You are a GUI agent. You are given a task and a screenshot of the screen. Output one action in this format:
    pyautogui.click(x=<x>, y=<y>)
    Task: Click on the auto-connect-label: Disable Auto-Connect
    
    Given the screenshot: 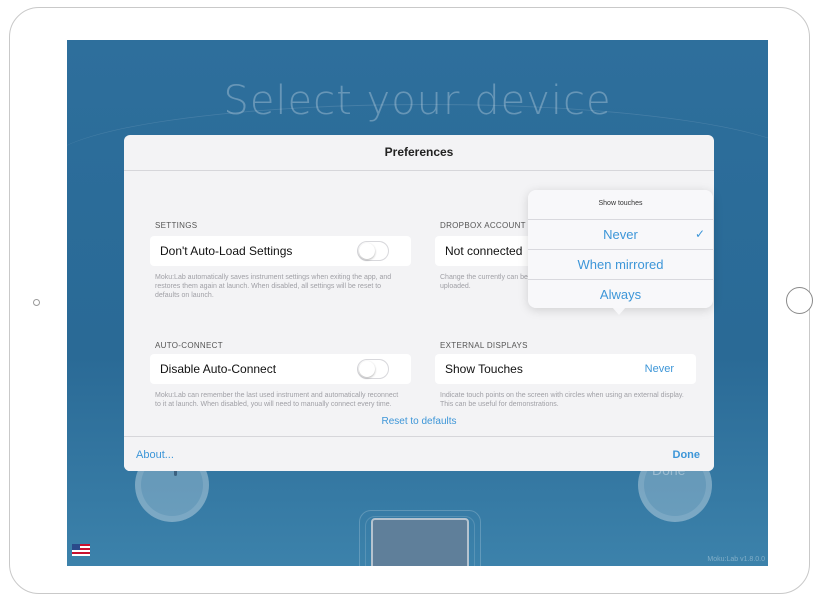 What is the action you would take?
    pyautogui.click(x=218, y=369)
    